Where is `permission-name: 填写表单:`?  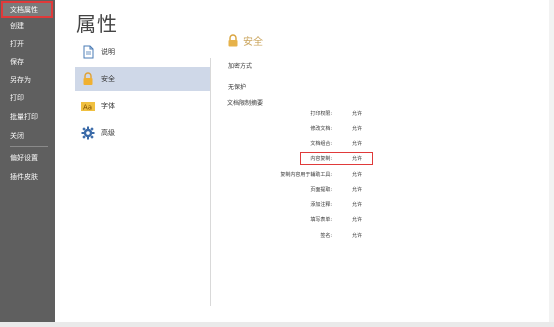 permission-name: 填写表单: is located at coordinates (321, 220).